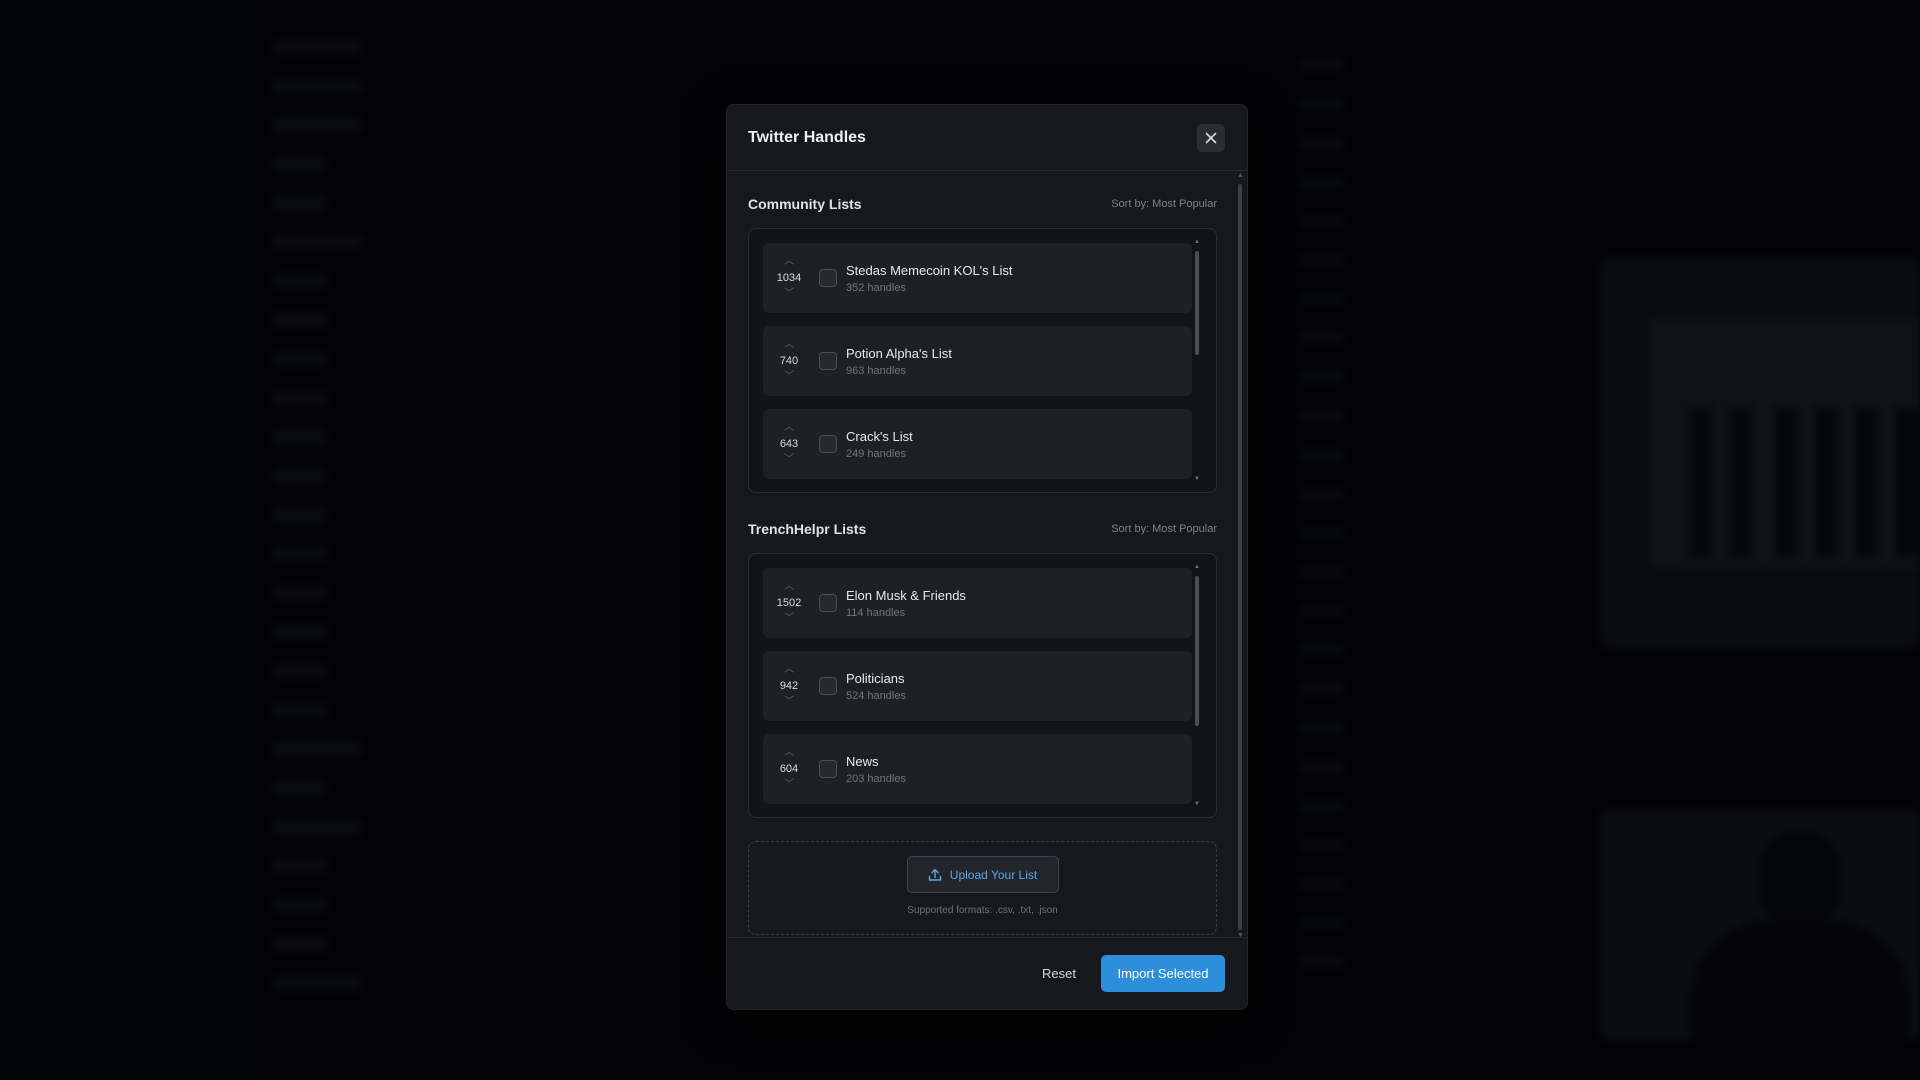 This screenshot has height=1080, width=1920. I want to click on close-button, so click(1211, 137).